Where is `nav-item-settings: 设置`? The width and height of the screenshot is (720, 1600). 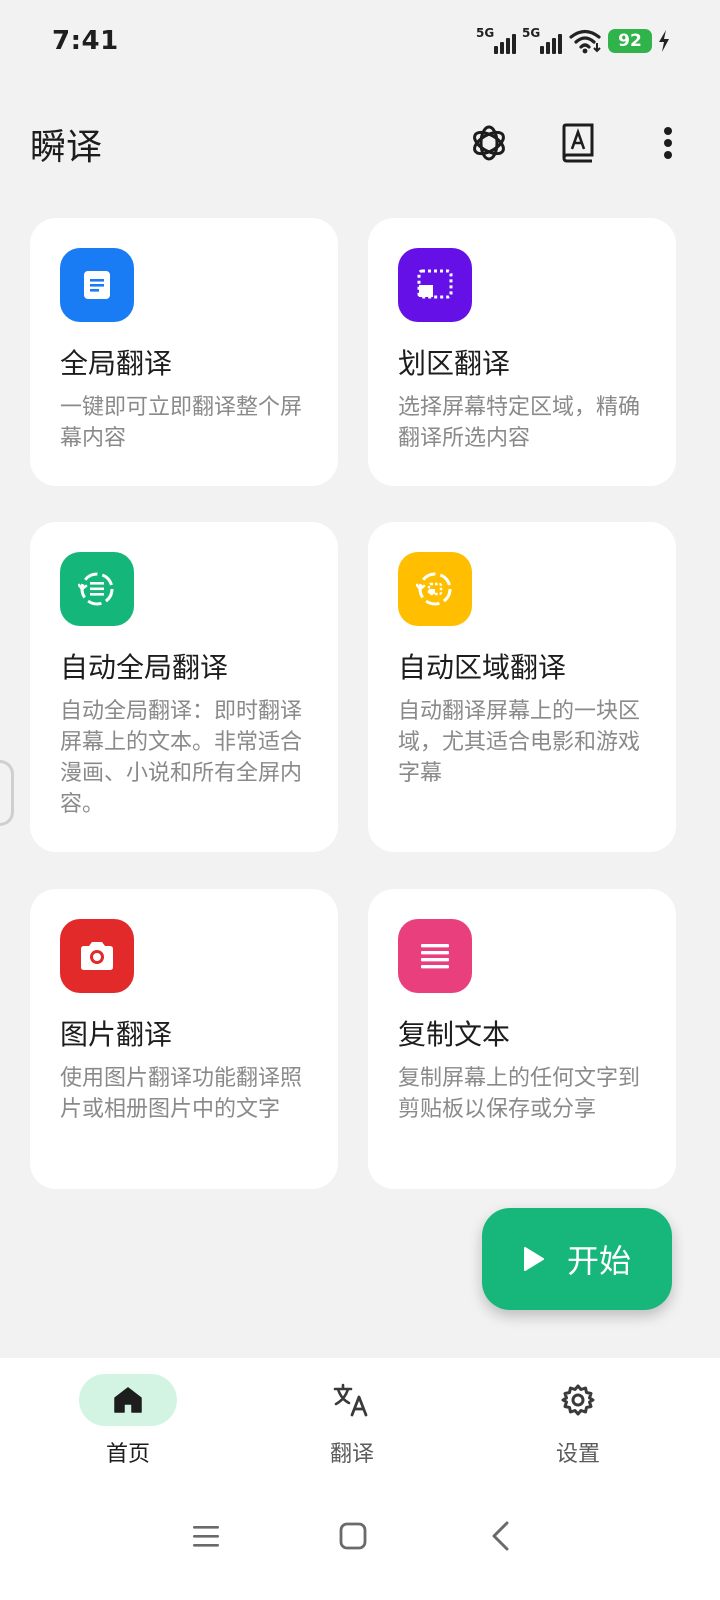
nav-item-settings: 设置 is located at coordinates (578, 1424).